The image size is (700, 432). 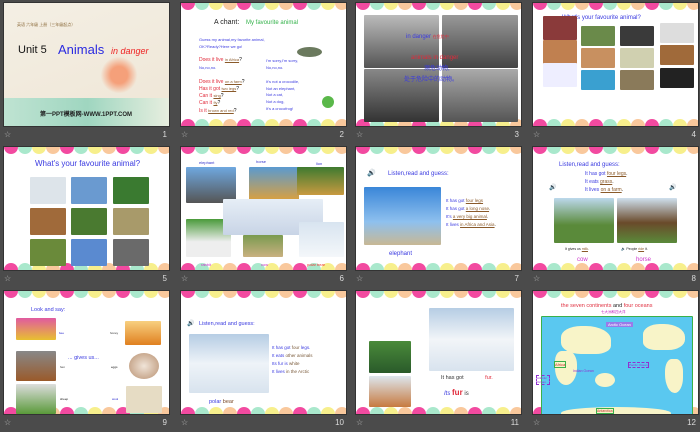 What do you see at coordinates (615, 64) in the screenshot?
I see `slide-4: What's your favourite animal?` at bounding box center [615, 64].